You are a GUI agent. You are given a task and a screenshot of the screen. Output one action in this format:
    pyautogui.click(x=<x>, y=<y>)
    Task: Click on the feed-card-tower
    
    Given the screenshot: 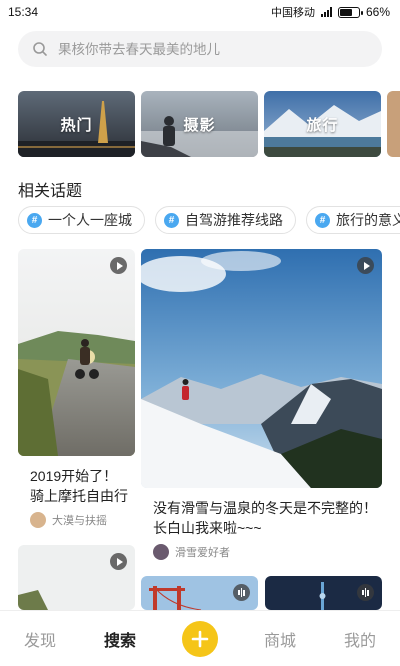 What is the action you would take?
    pyautogui.click(x=323, y=593)
    